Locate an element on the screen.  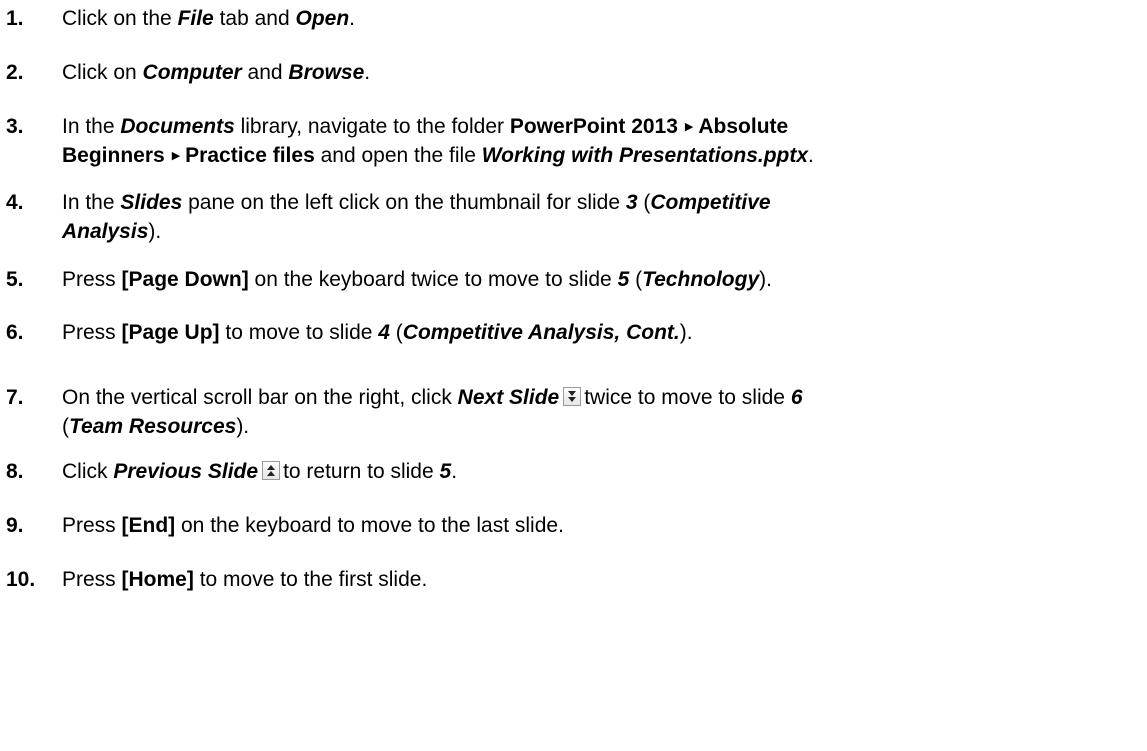
step-line: Click on the File tab and Open. is located at coordinates (604, 19).